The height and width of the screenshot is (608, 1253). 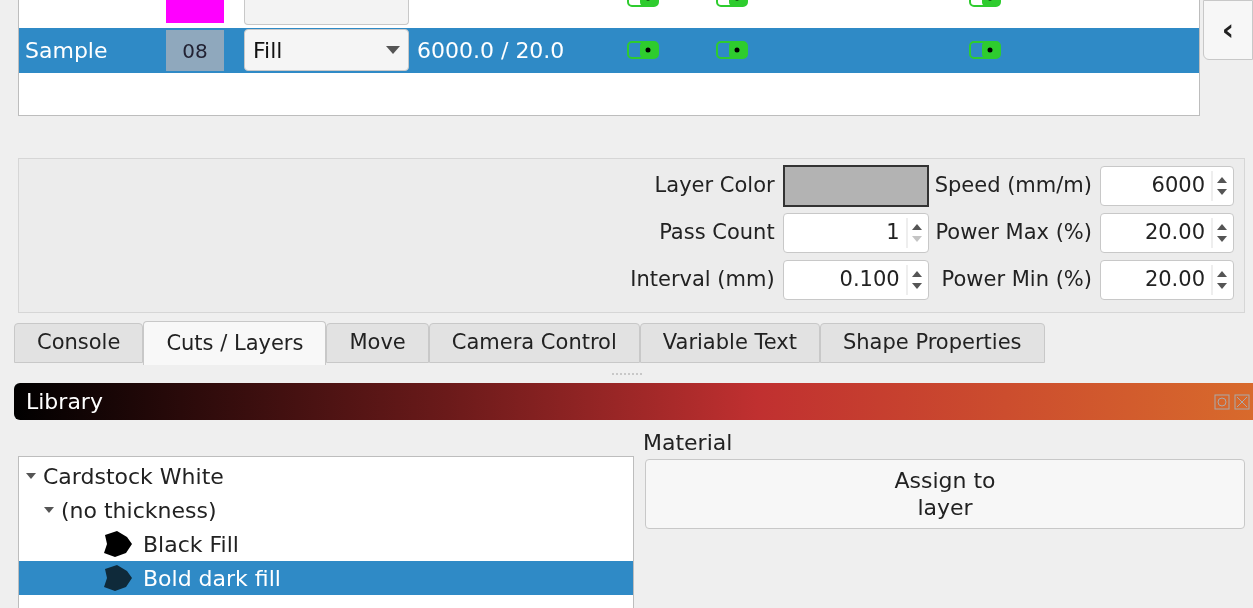 What do you see at coordinates (688, 442) in the screenshot?
I see `material-label: Material` at bounding box center [688, 442].